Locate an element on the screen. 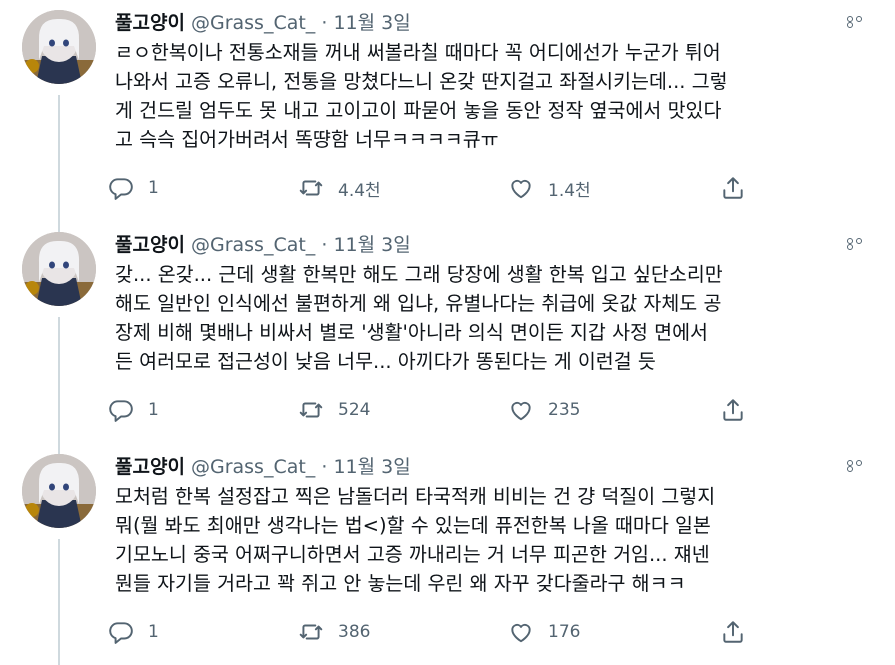  tweet-actions: 1 386 176 is located at coordinates (438, 632).